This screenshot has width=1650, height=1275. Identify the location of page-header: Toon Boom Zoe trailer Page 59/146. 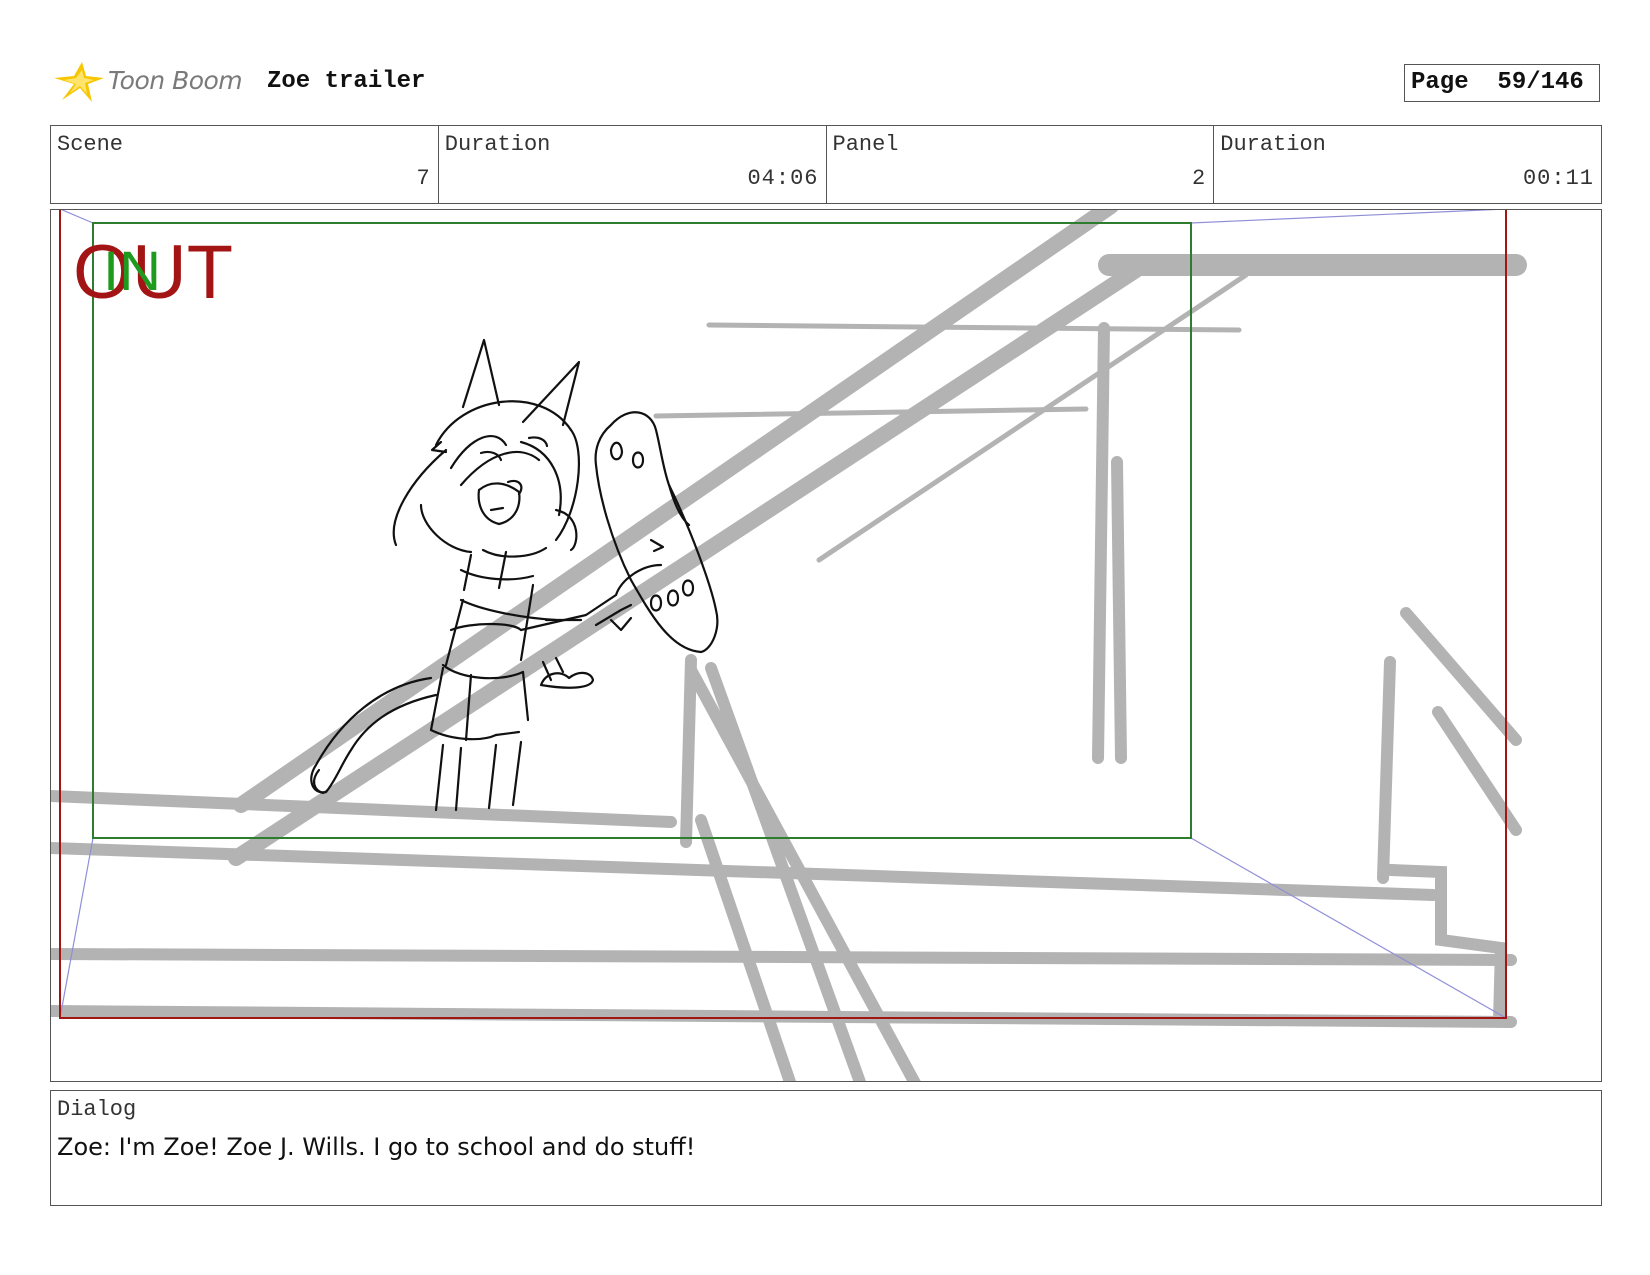
(827, 82).